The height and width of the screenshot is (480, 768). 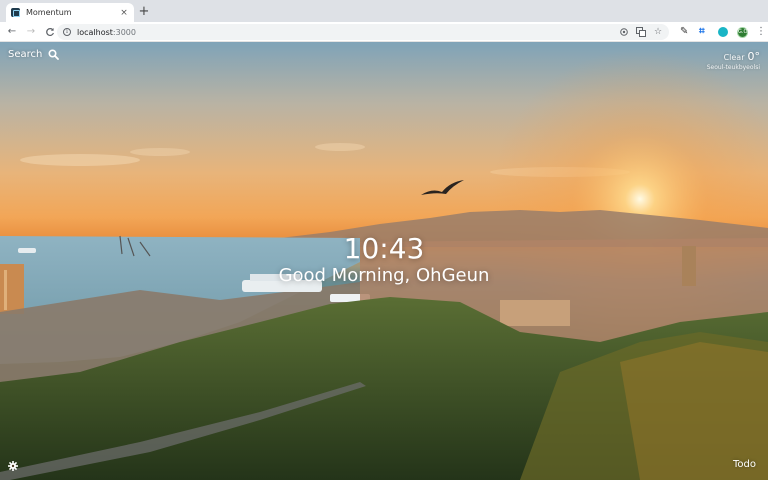 I want to click on weather-location: Seoul-teukbyeolsi, so click(x=733, y=67).